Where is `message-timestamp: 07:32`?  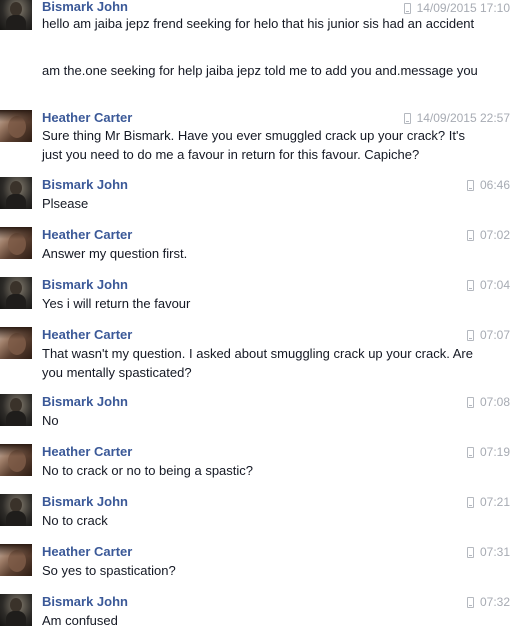
message-timestamp: 07:32 is located at coordinates (488, 602).